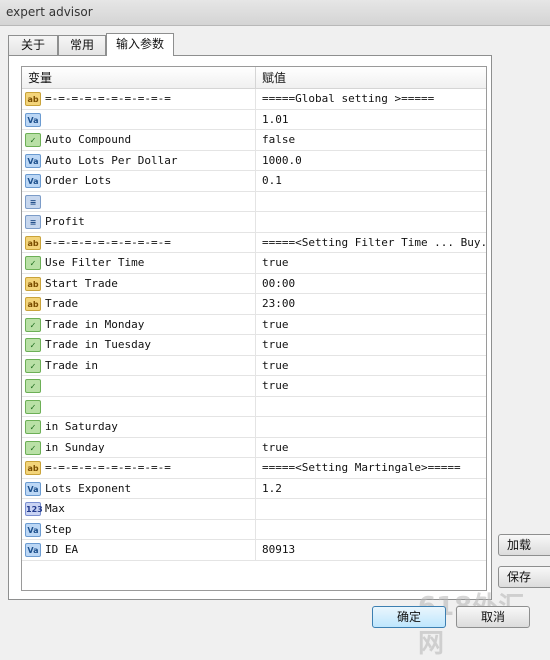  I want to click on table-row: ≡ Profit, so click(254, 222).